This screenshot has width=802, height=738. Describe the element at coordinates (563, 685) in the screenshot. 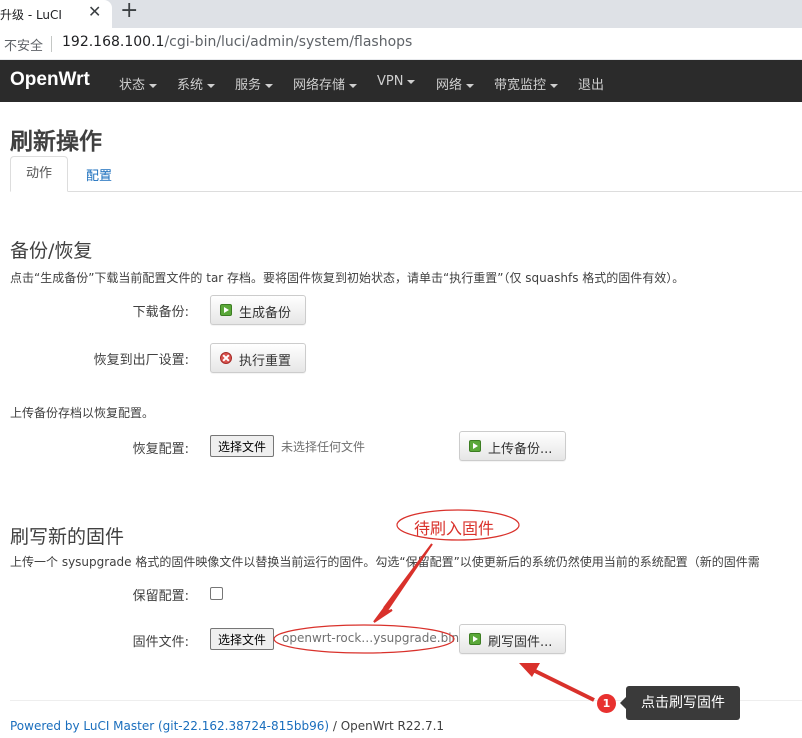

I see `annotation-arrow-left` at that location.